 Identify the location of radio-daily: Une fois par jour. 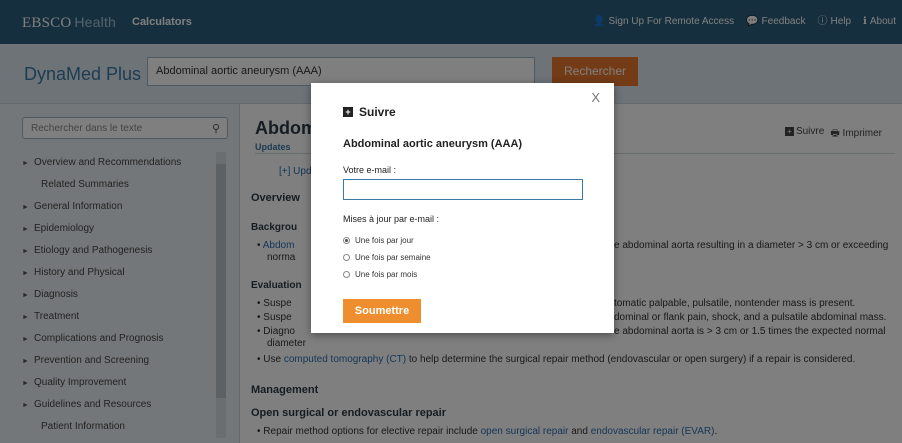
(378, 240).